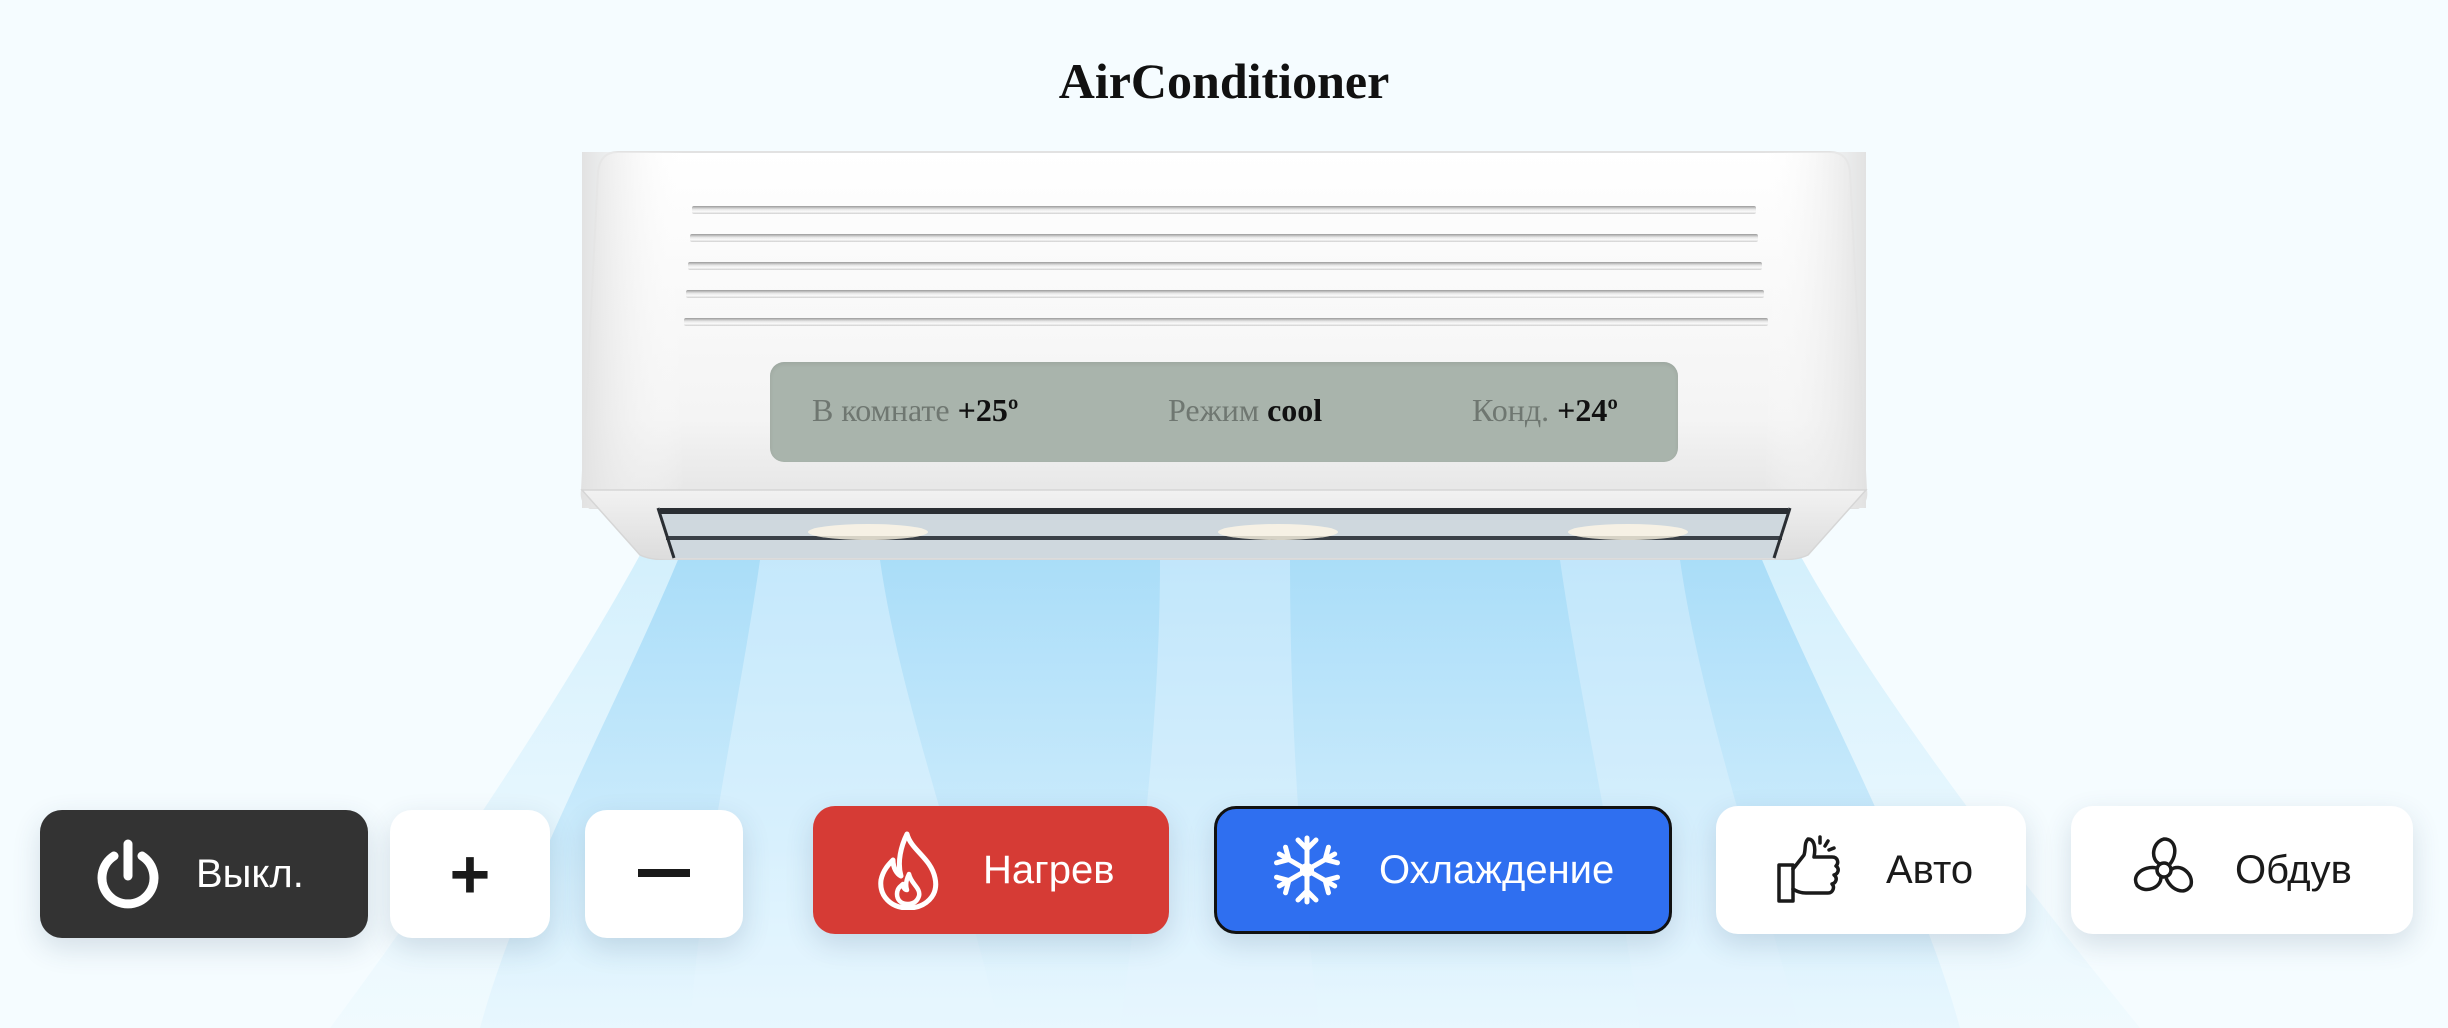 The width and height of the screenshot is (2448, 1028). I want to click on power-button-label: Выкл., so click(250, 873).